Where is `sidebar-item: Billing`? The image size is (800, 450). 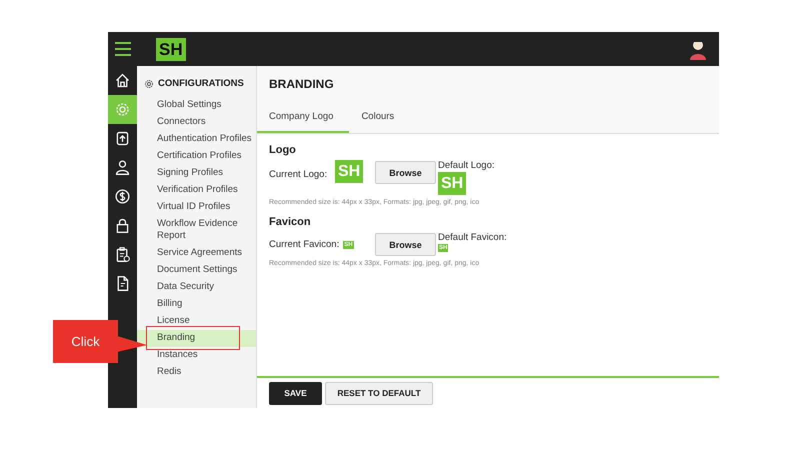
sidebar-item: Billing is located at coordinates (196, 304).